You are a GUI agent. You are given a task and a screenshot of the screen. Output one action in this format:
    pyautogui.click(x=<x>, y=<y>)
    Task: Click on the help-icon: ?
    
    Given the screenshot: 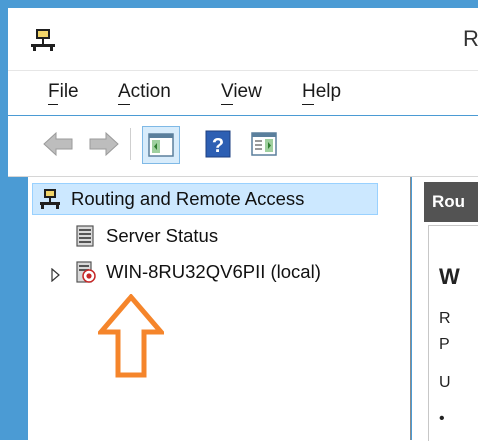 What is the action you would take?
    pyautogui.click(x=218, y=144)
    